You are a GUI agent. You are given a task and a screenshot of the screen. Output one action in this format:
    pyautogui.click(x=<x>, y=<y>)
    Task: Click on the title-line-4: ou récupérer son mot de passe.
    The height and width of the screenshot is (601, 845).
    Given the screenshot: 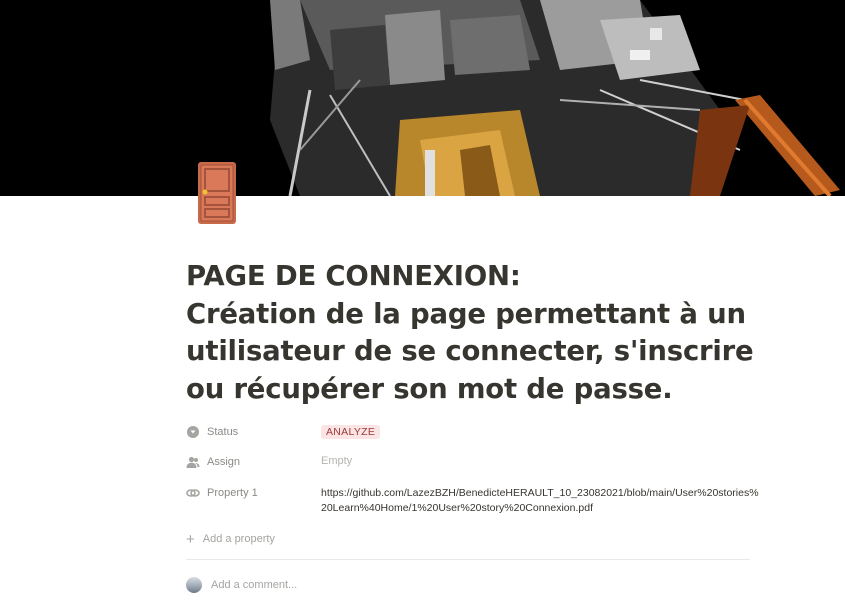 What is the action you would take?
    pyautogui.click(x=429, y=388)
    